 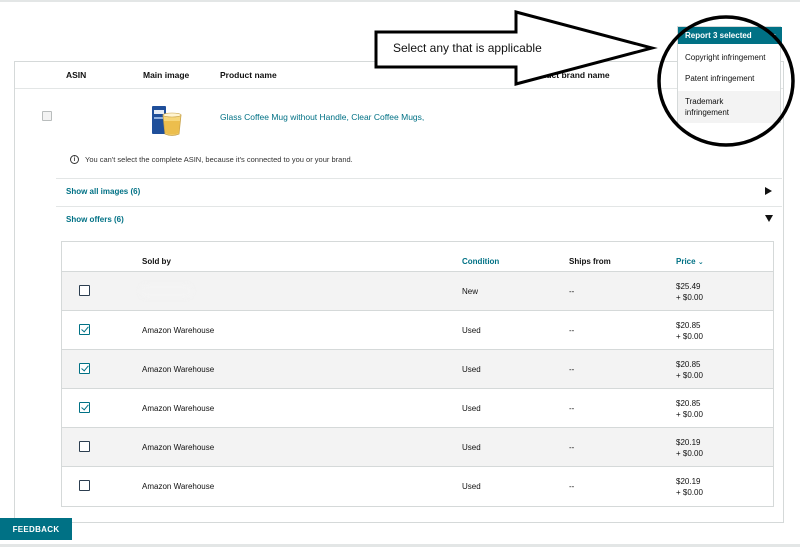 What do you see at coordinates (773, 36) in the screenshot?
I see `caret-down-icon: ▼` at bounding box center [773, 36].